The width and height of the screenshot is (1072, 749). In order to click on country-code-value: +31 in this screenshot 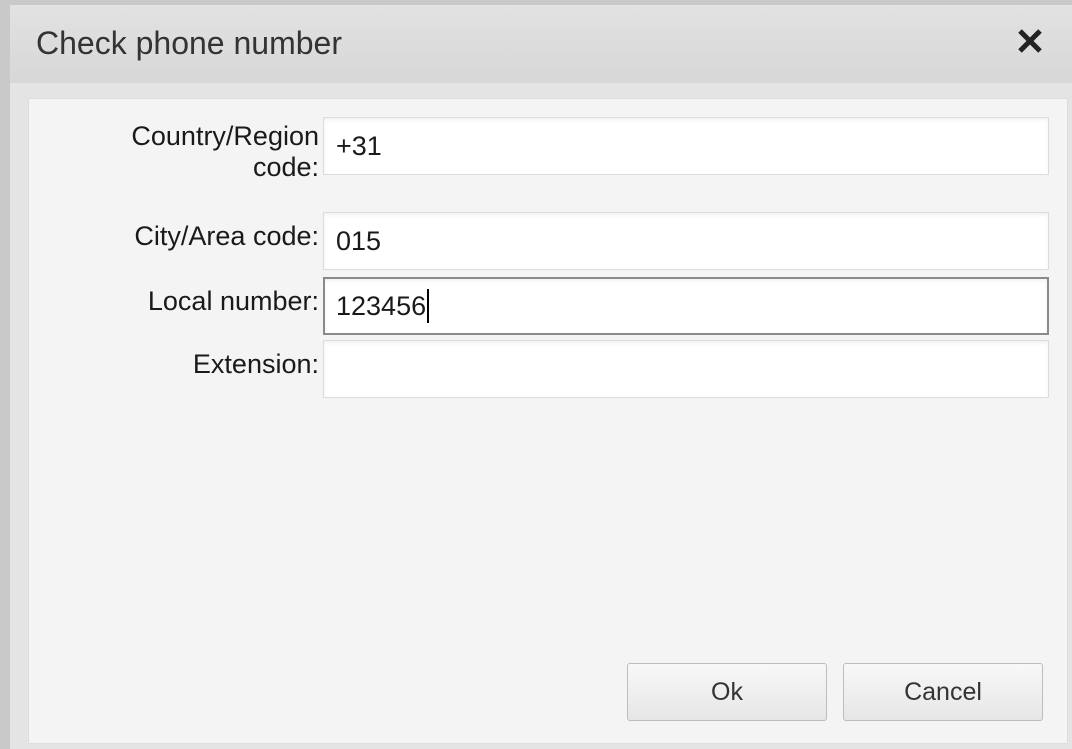, I will do `click(359, 146)`.